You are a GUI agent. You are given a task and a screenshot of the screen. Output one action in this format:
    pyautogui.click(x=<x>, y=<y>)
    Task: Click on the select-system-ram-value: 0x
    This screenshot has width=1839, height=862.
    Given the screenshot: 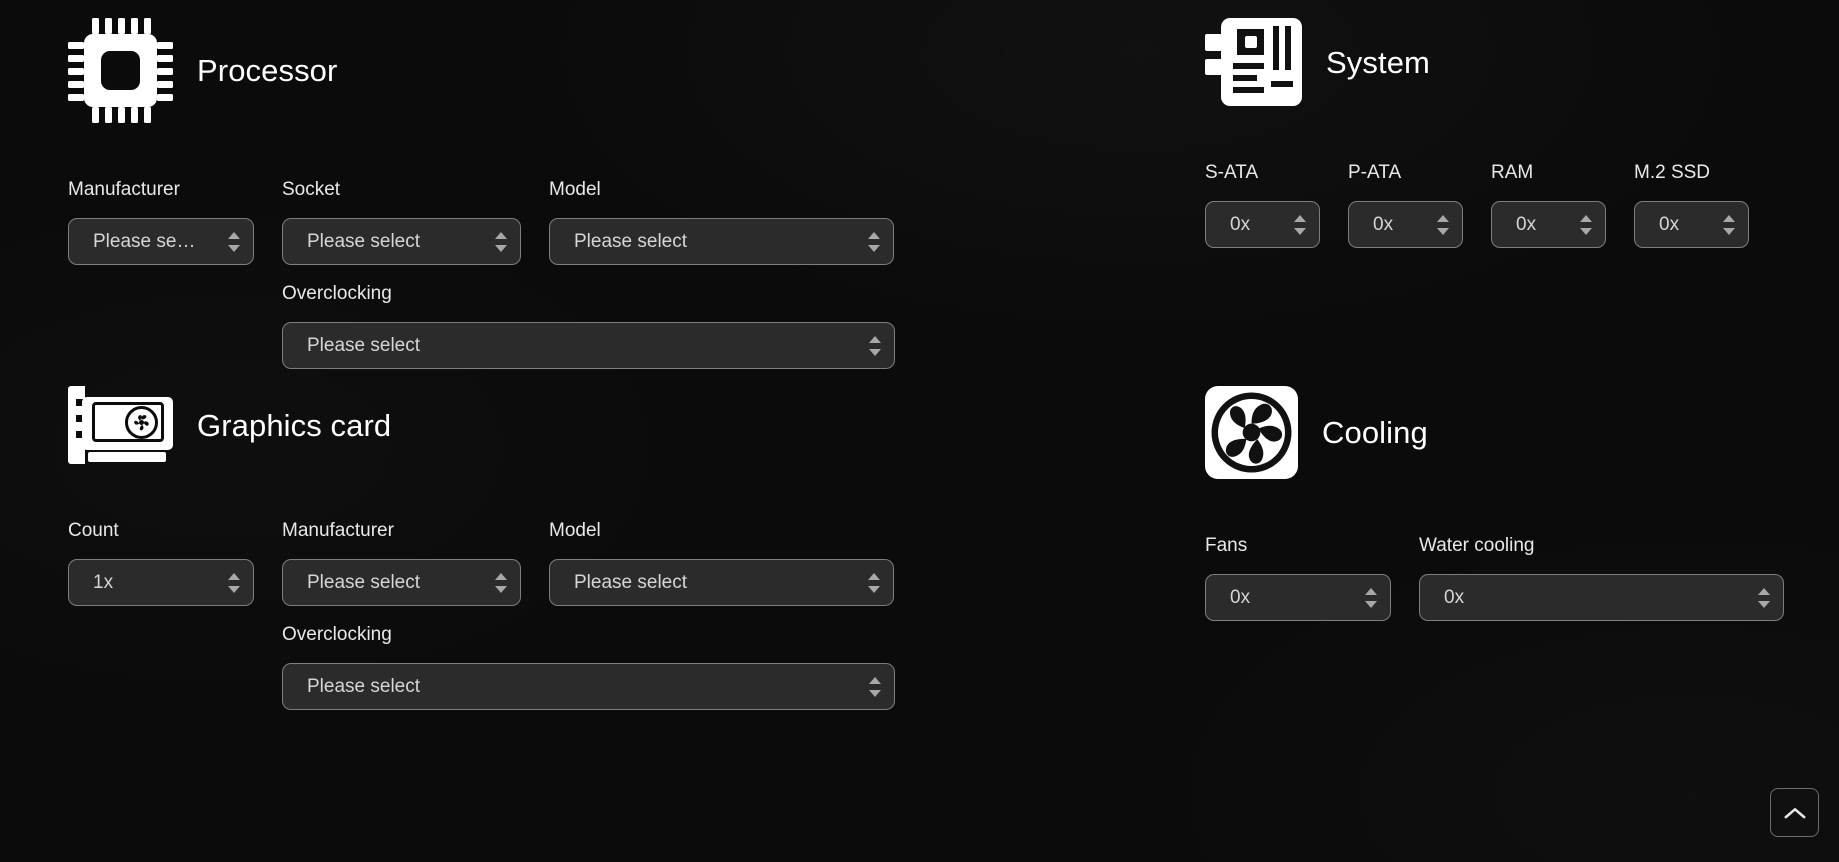 What is the action you would take?
    pyautogui.click(x=1526, y=224)
    